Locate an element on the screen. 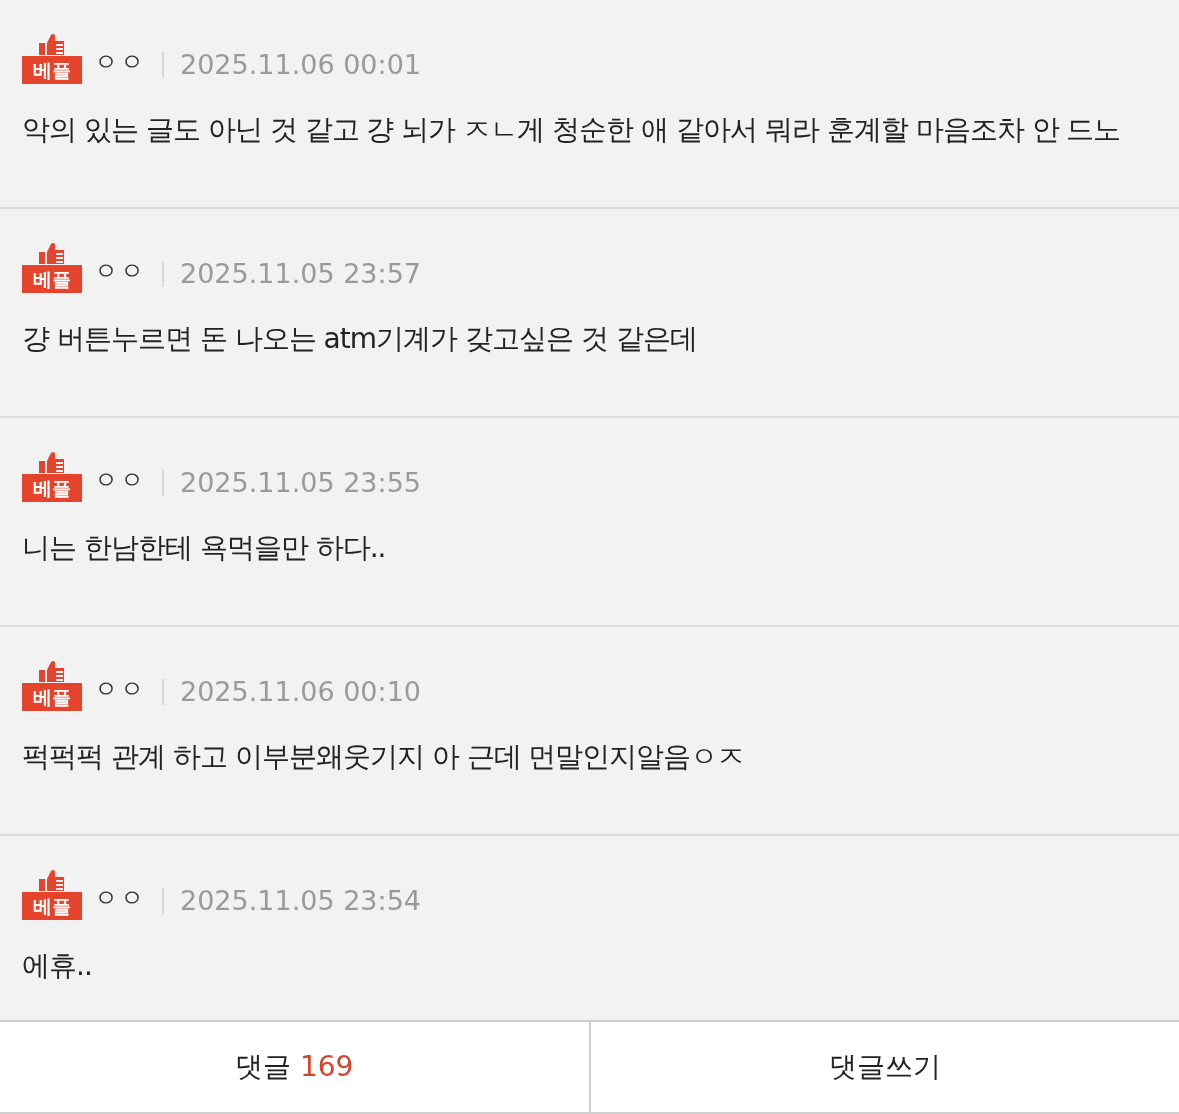 This screenshot has height=1114, width=1179. comment-date: 2025.11.05 23:57 is located at coordinates (300, 273).